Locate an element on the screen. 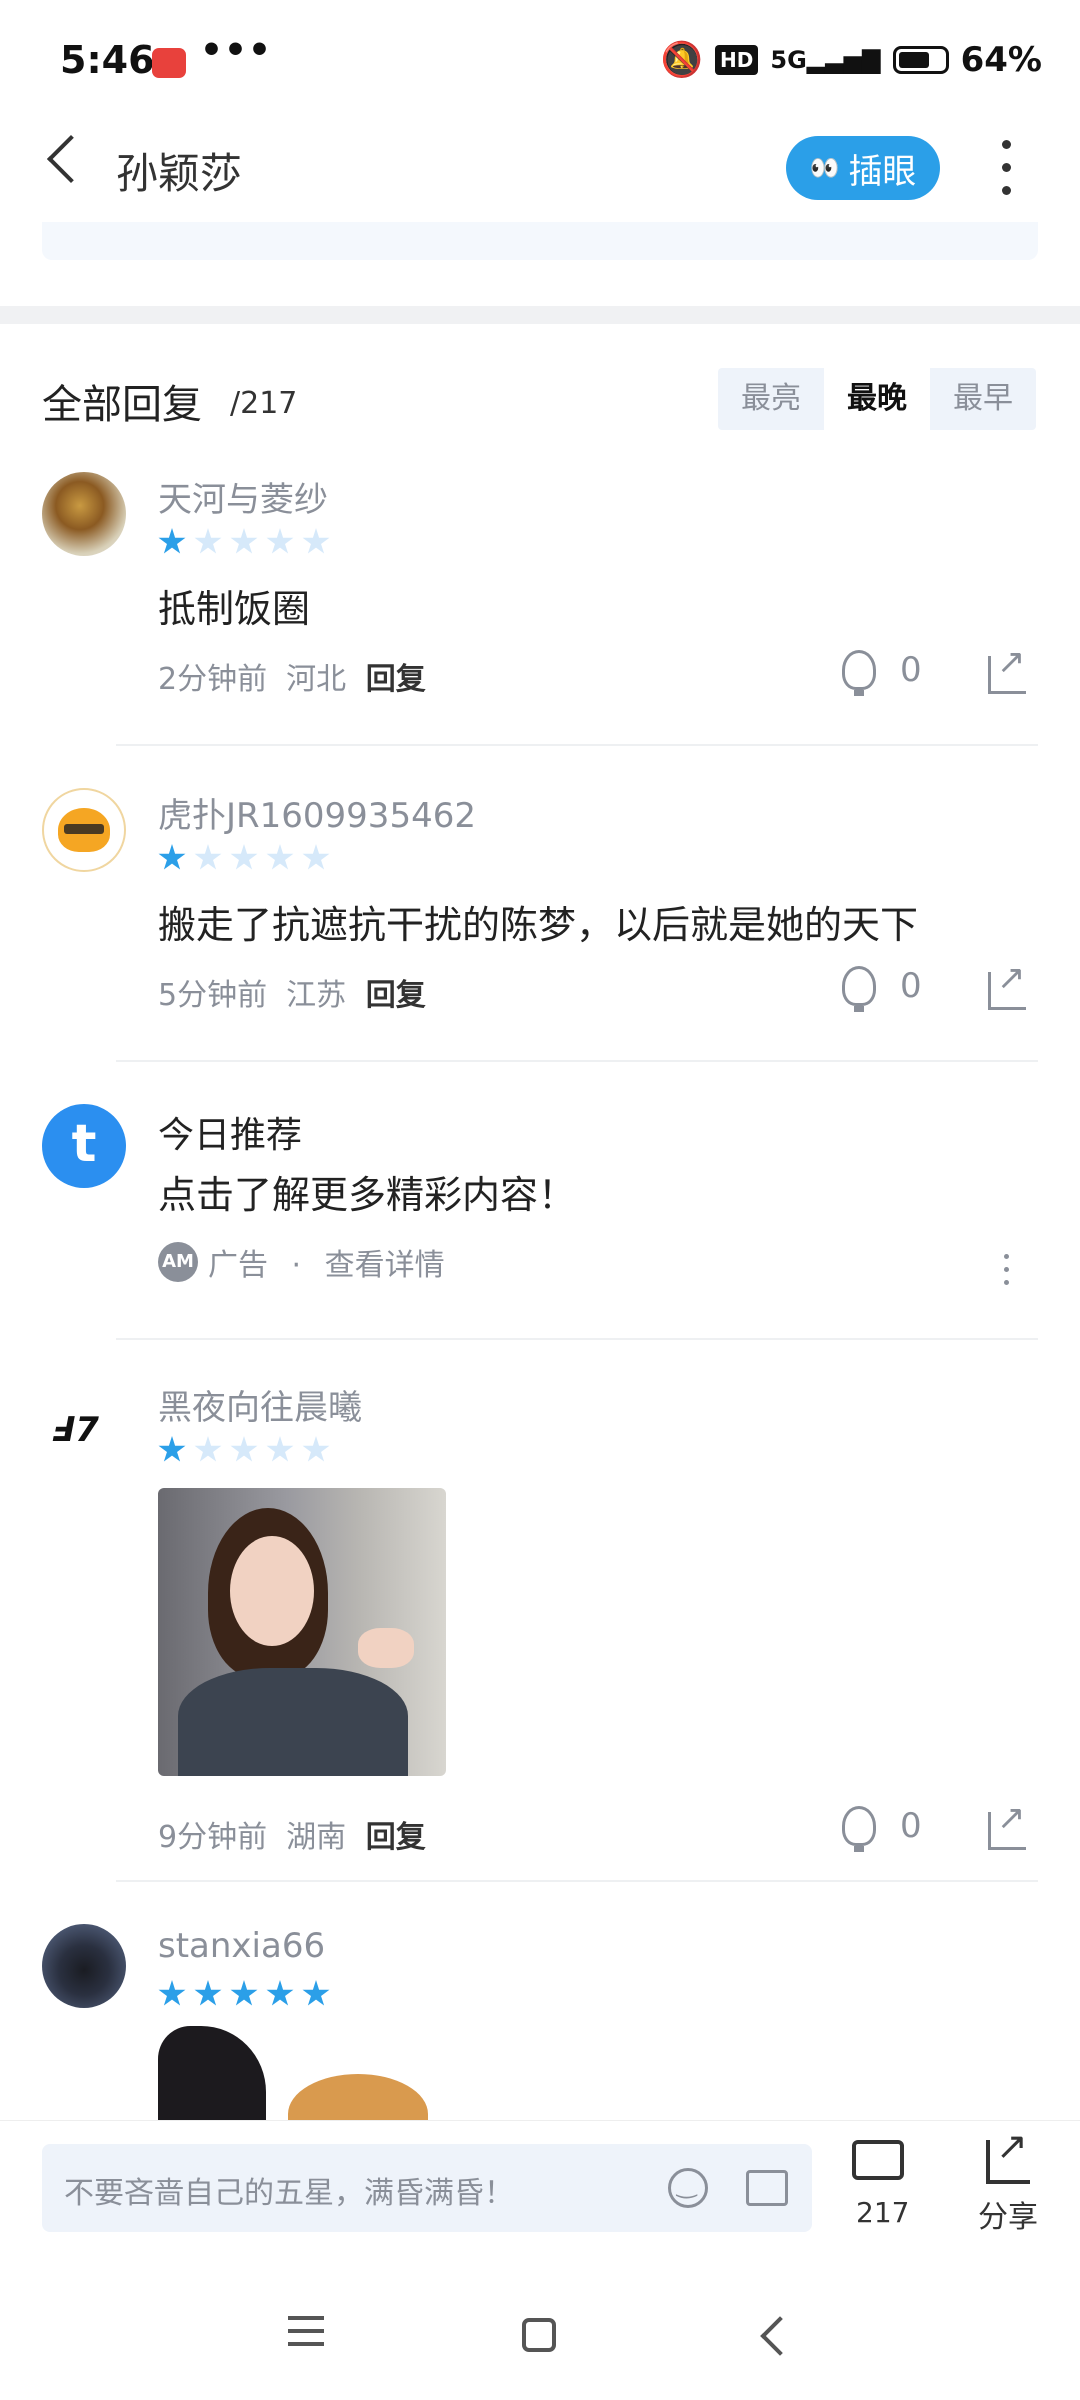 This screenshot has width=1080, height=2400. system-back-icon is located at coordinates (780, 2336).